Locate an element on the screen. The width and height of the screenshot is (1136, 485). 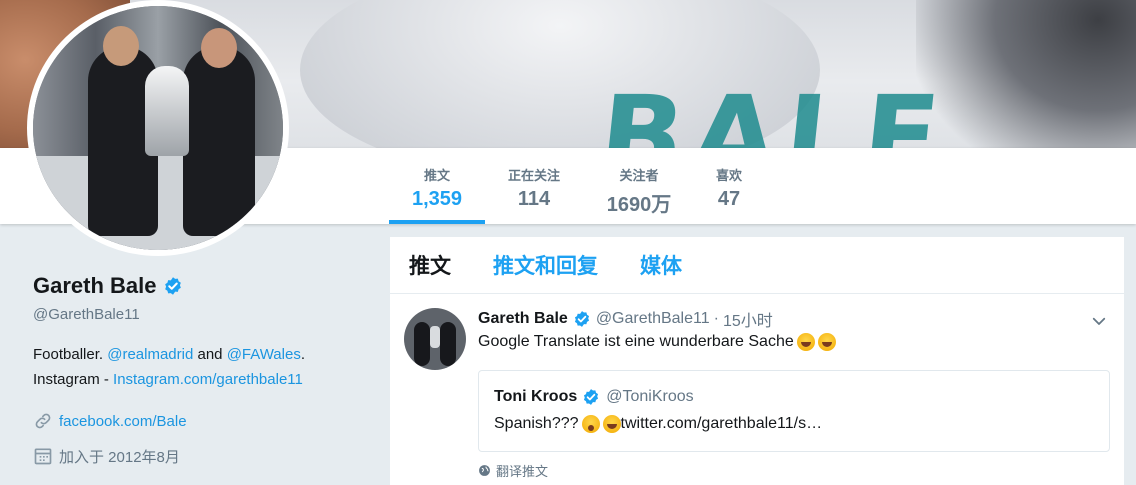
globe-icon is located at coordinates (484, 470).